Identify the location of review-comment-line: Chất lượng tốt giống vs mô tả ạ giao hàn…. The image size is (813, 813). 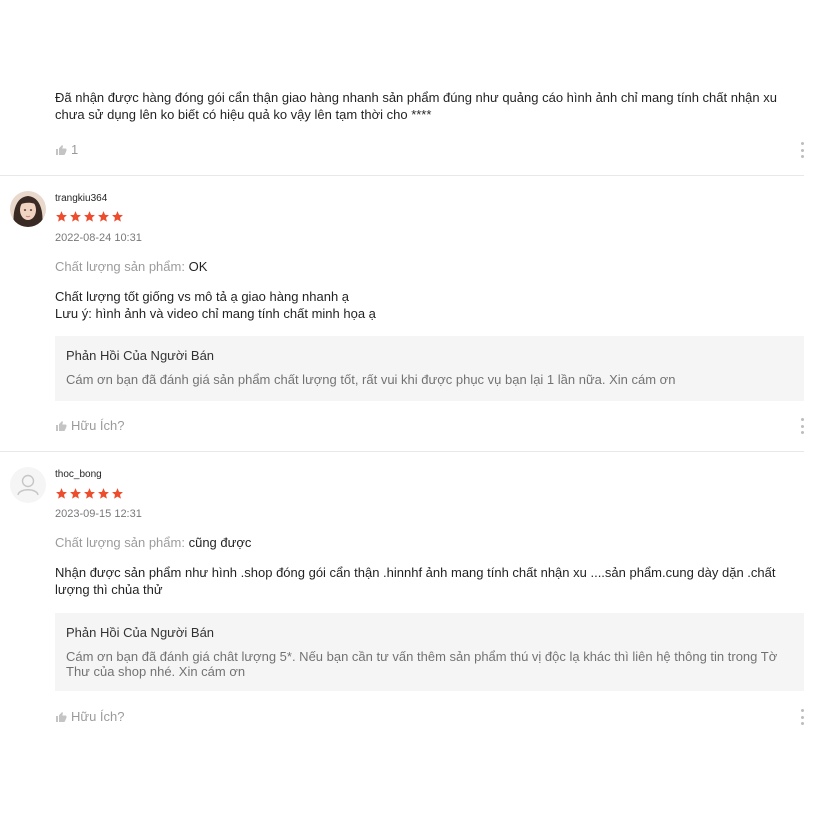
(202, 296).